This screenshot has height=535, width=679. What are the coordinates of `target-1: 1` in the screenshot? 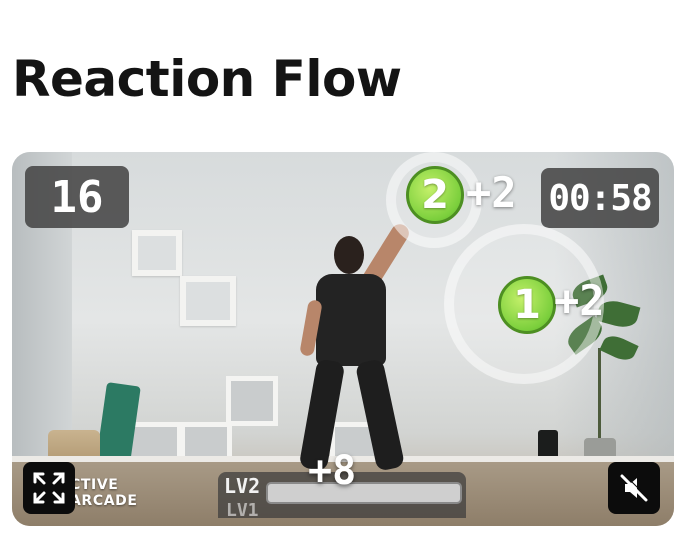 It's located at (527, 305).